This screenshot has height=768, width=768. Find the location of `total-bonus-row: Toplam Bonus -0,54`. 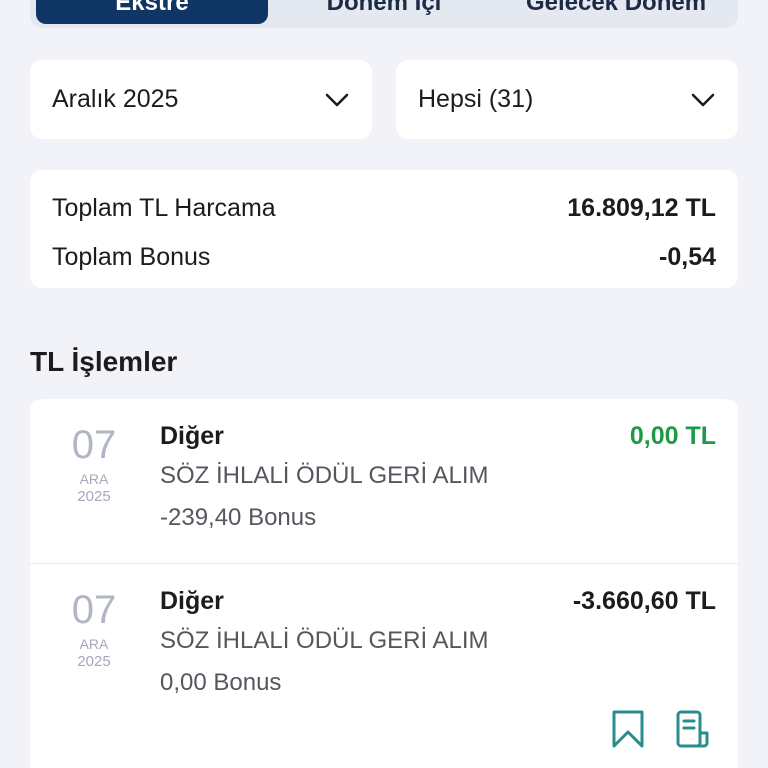

total-bonus-row: Toplam Bonus -0,54 is located at coordinates (384, 257).